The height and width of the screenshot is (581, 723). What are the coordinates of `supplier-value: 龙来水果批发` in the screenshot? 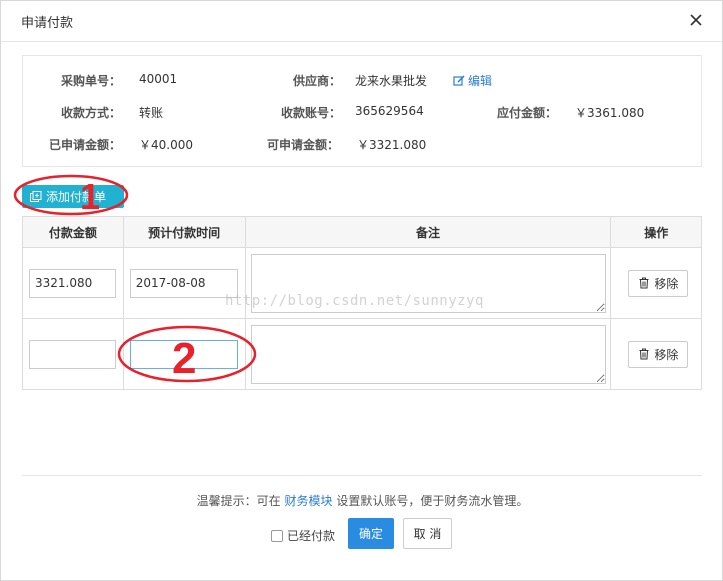 It's located at (391, 81).